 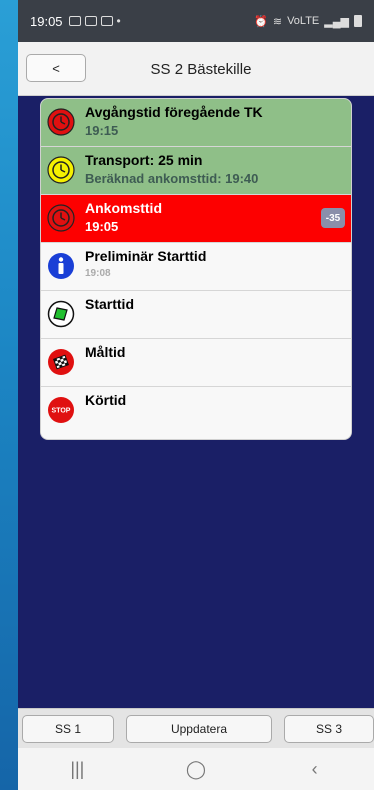 What do you see at coordinates (336, 21) in the screenshot?
I see `signal-icon: ▂▄▆` at bounding box center [336, 21].